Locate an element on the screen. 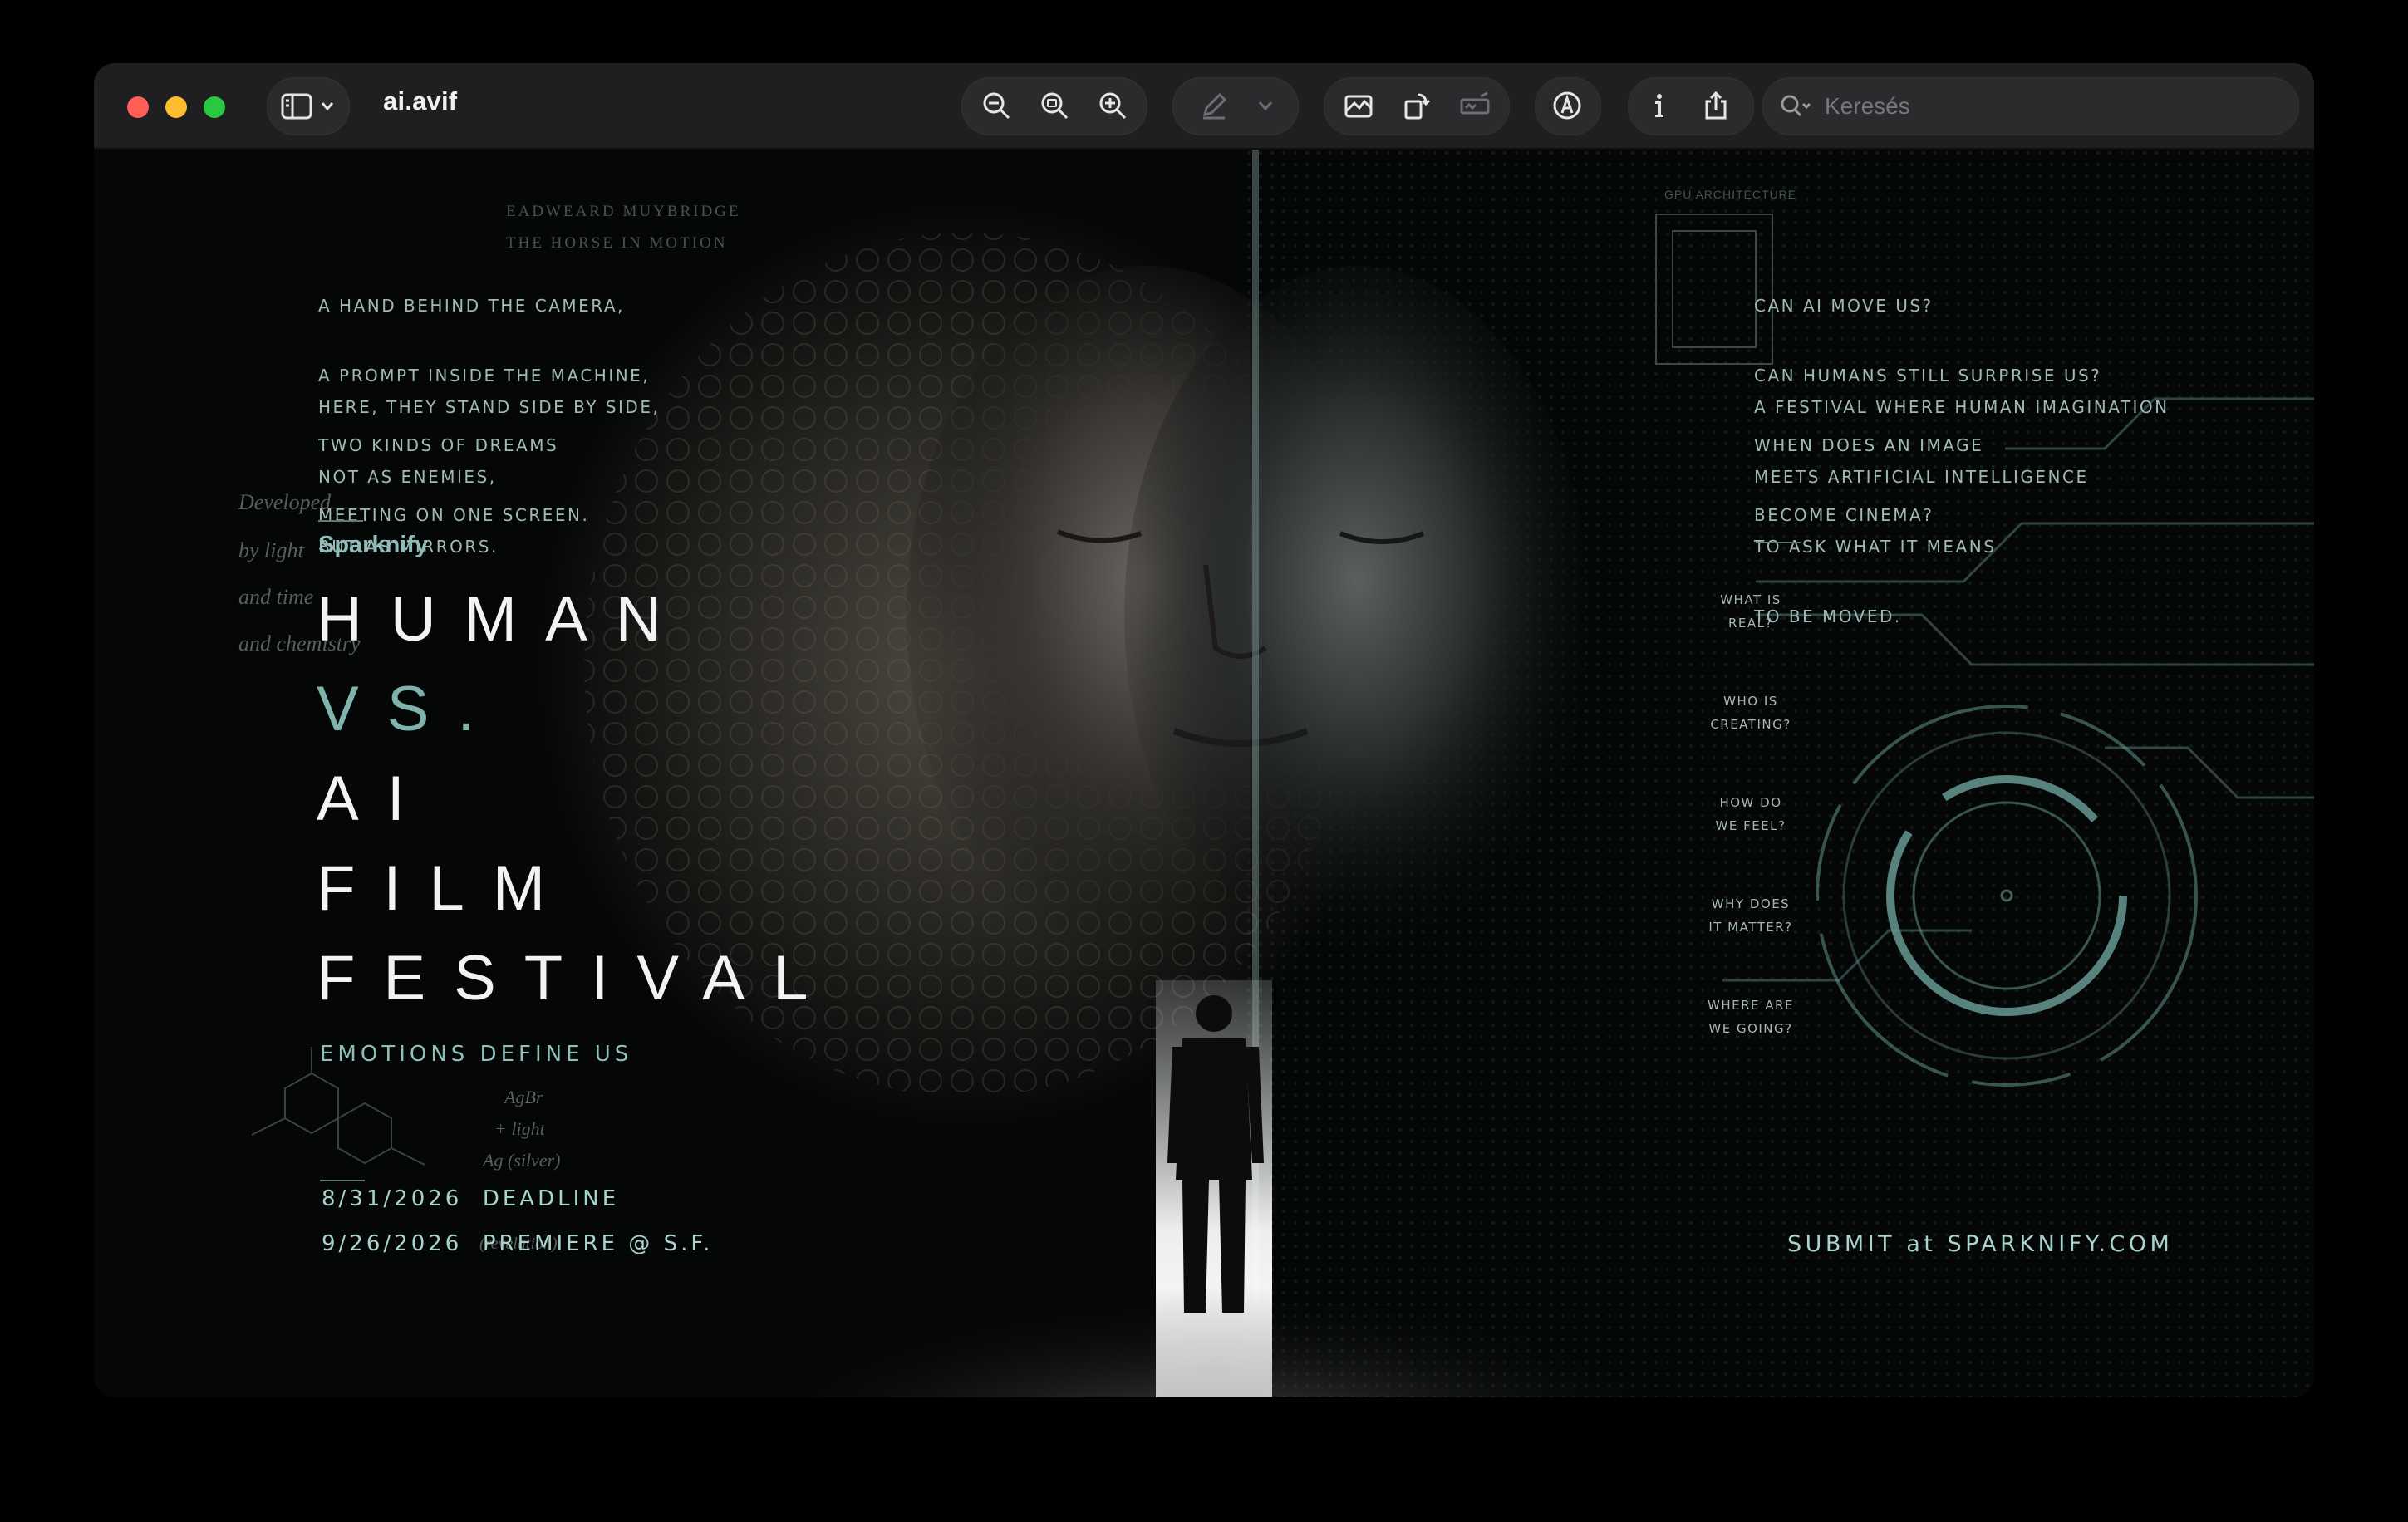  zoom-in-icon is located at coordinates (1113, 106).